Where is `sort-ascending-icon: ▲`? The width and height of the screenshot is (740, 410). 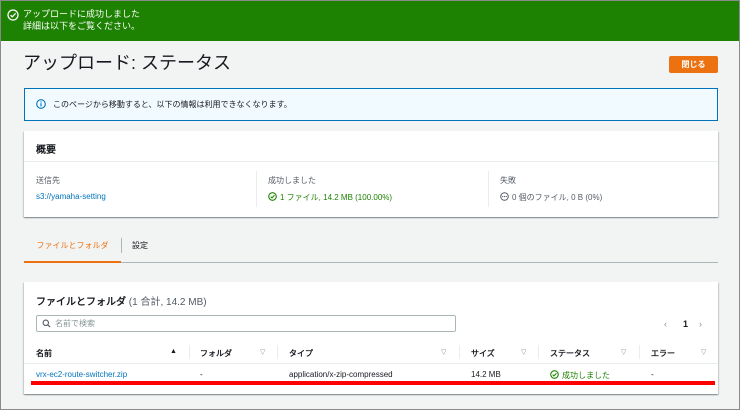
sort-ascending-icon: ▲ is located at coordinates (173, 351).